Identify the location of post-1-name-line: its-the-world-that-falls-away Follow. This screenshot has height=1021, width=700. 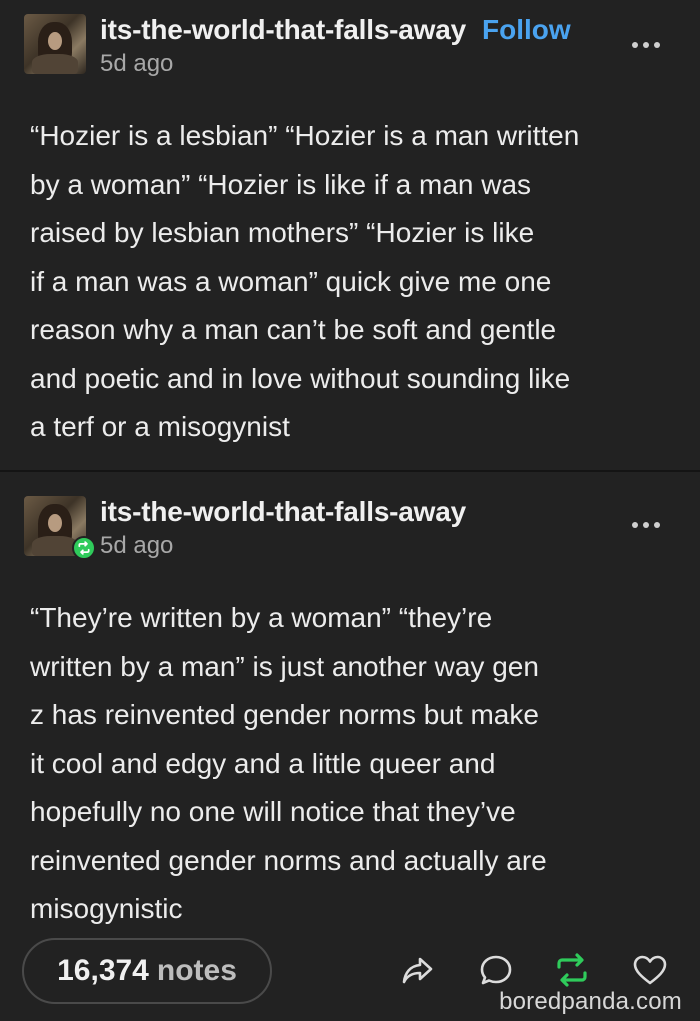
(335, 30).